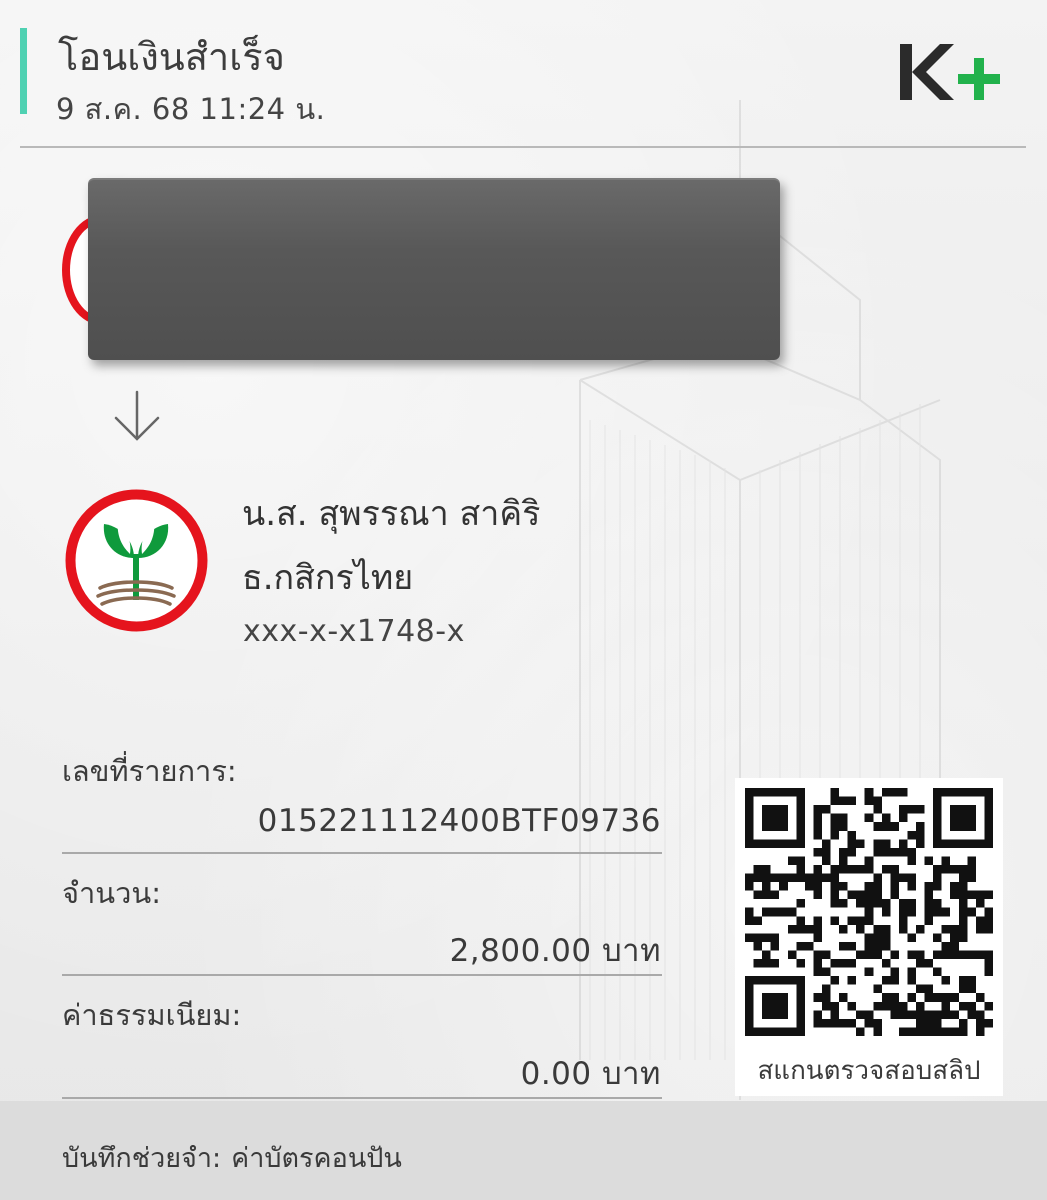 The width and height of the screenshot is (1047, 1200). Describe the element at coordinates (391, 514) in the screenshot. I see `receiver-name: น.ส. สุพรรณา สาคิริ` at that location.